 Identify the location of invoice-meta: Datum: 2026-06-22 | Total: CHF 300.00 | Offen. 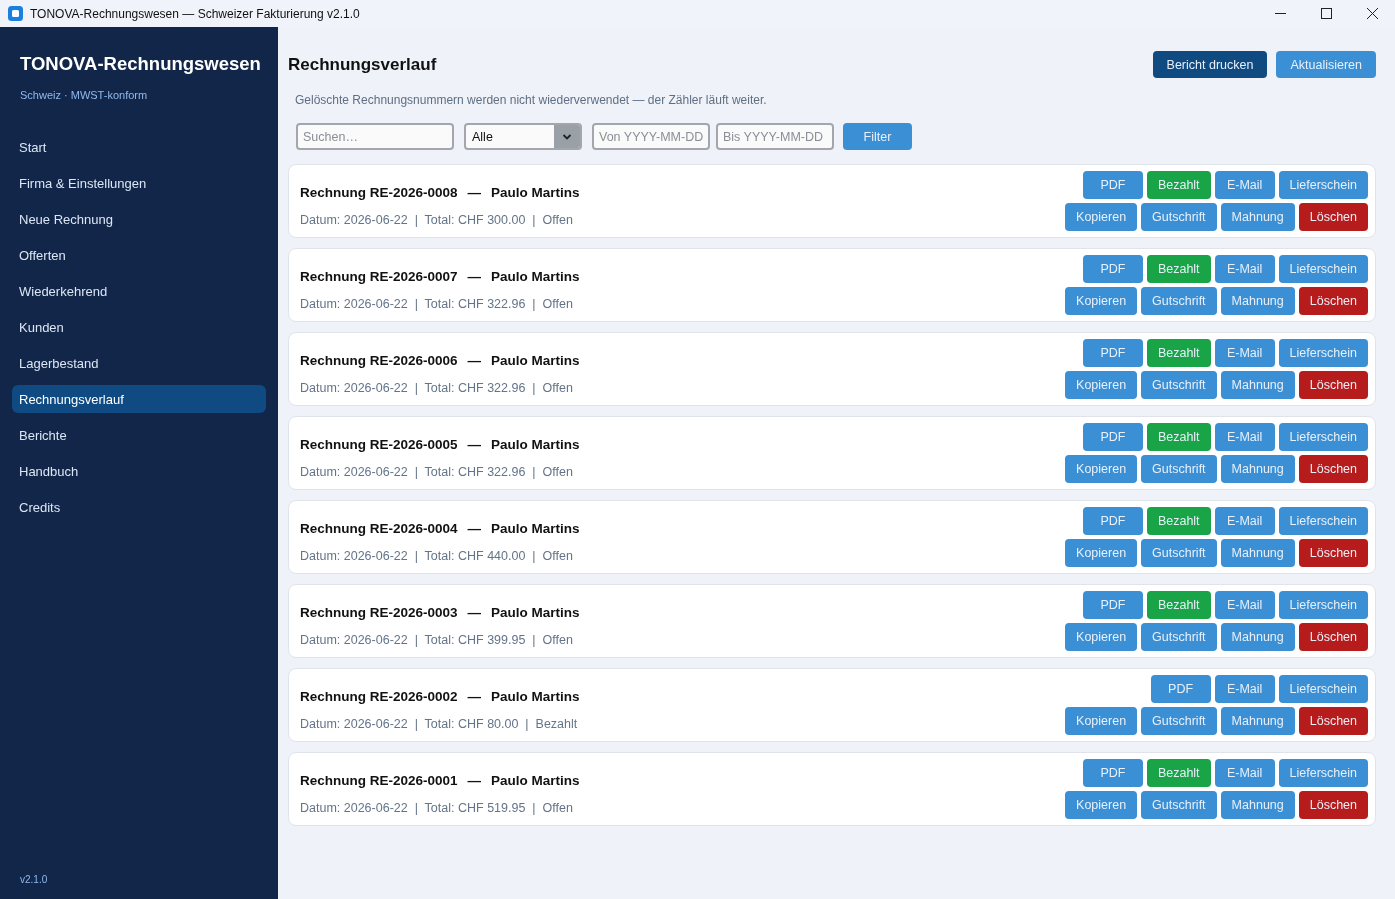
(437, 220).